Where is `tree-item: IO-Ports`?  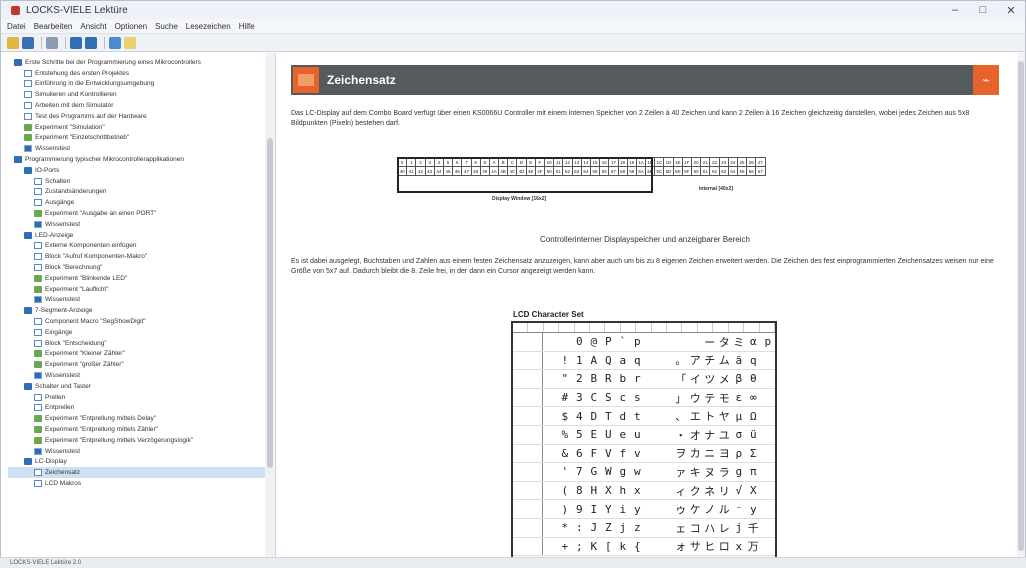
tree-item: IO-Ports is located at coordinates (137, 170).